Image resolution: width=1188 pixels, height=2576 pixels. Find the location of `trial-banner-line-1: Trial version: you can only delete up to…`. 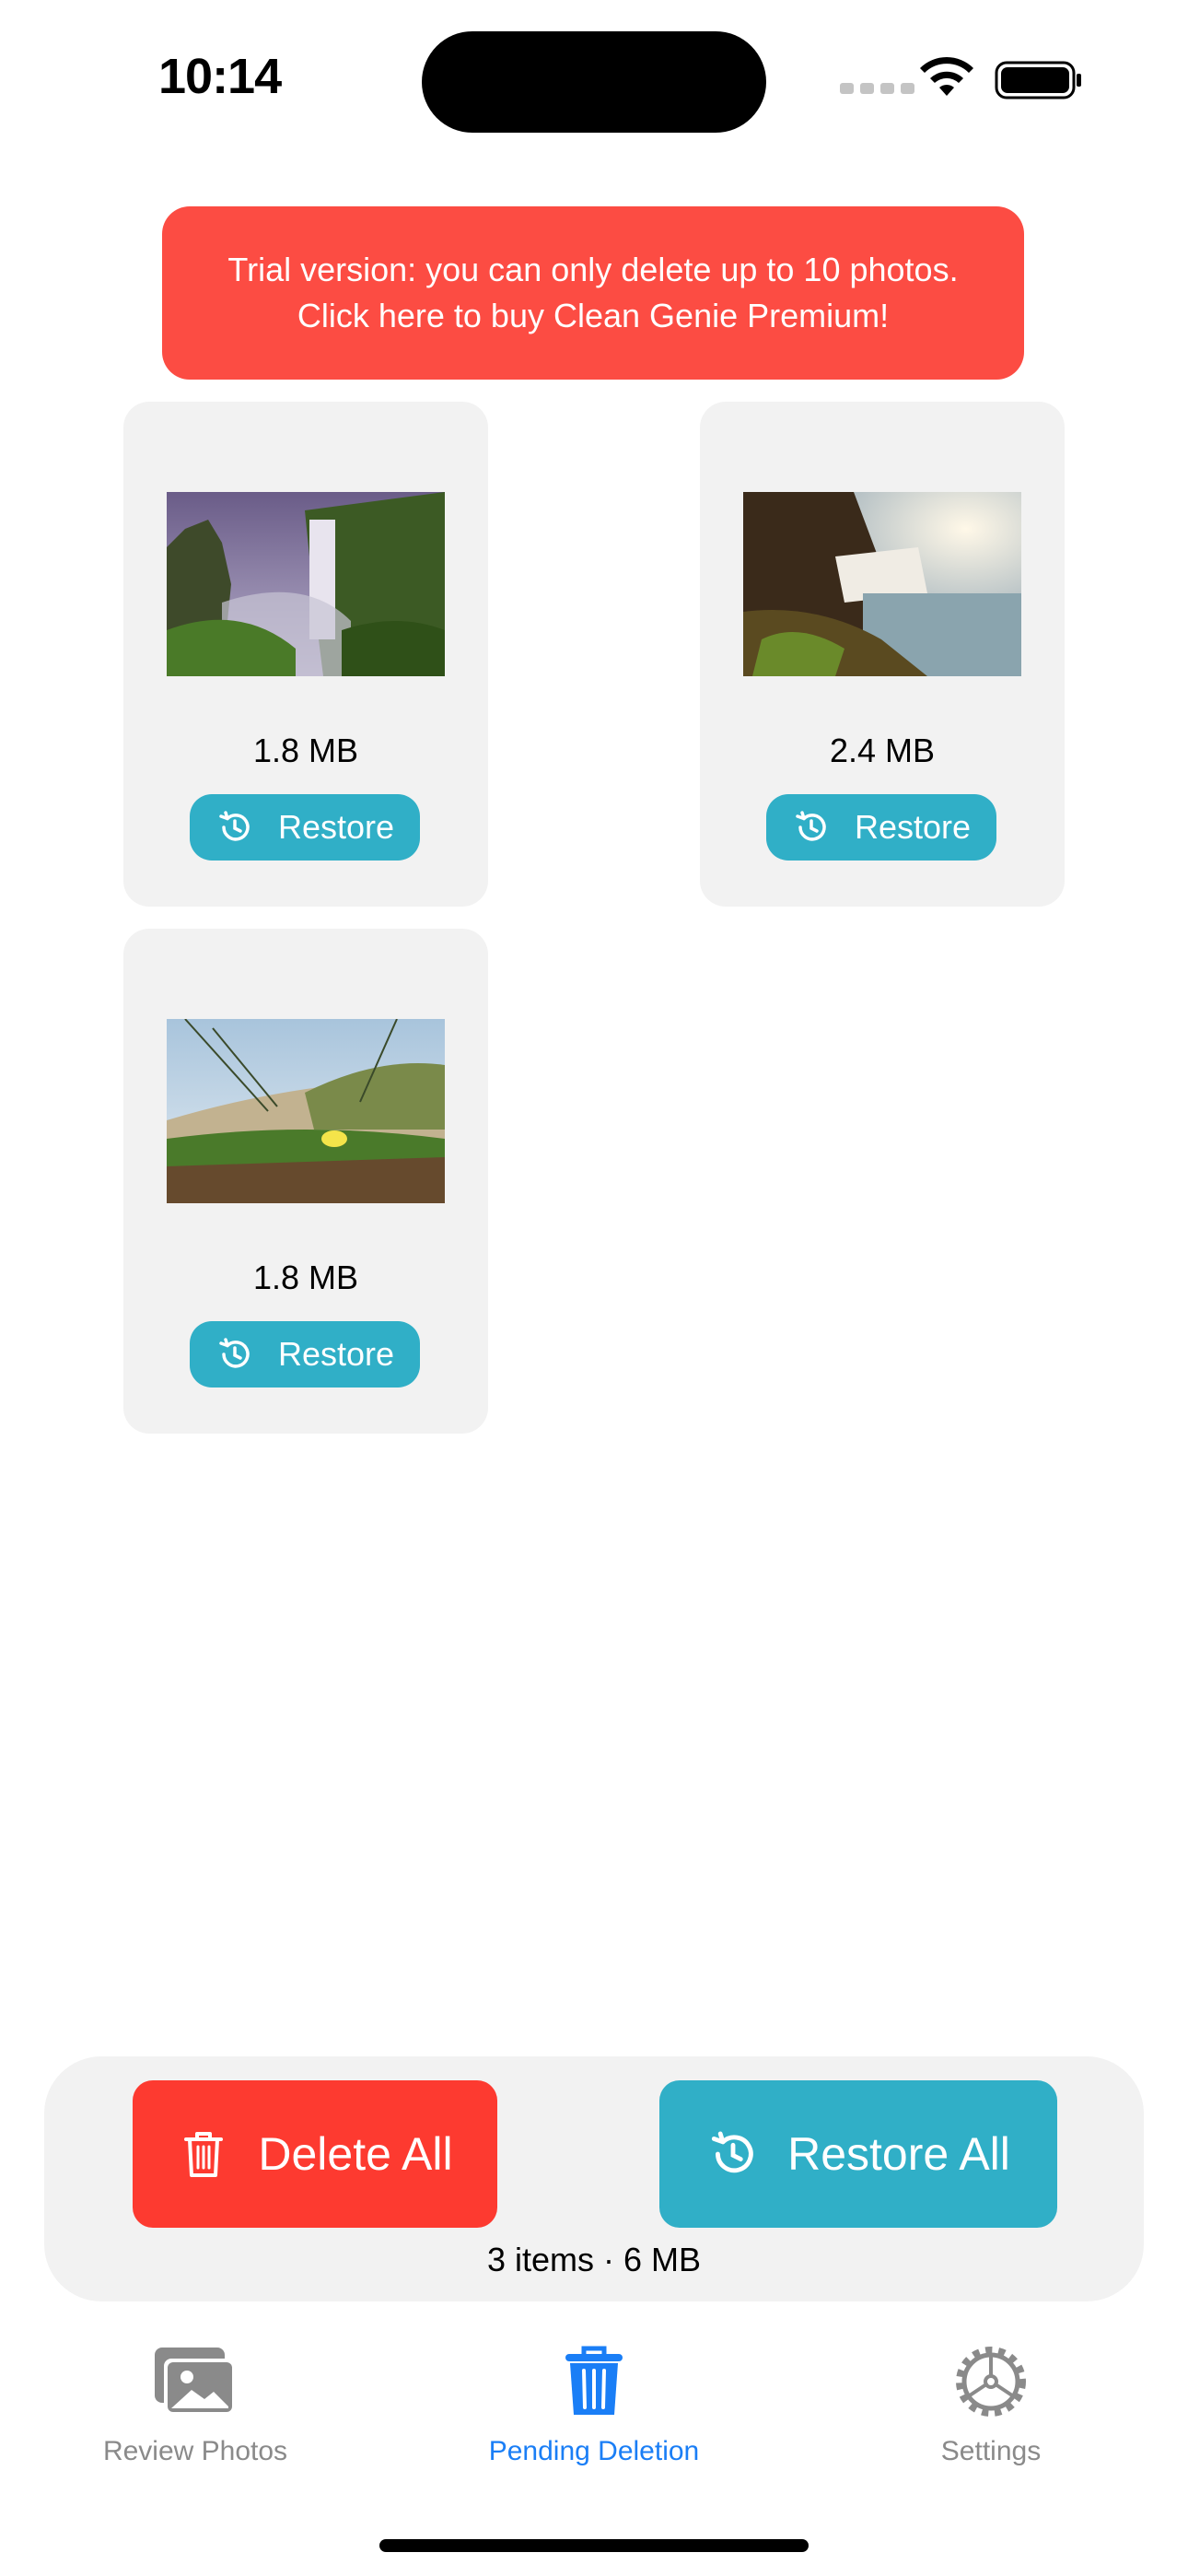

trial-banner-line-1: Trial version: you can only delete up to… is located at coordinates (593, 269).